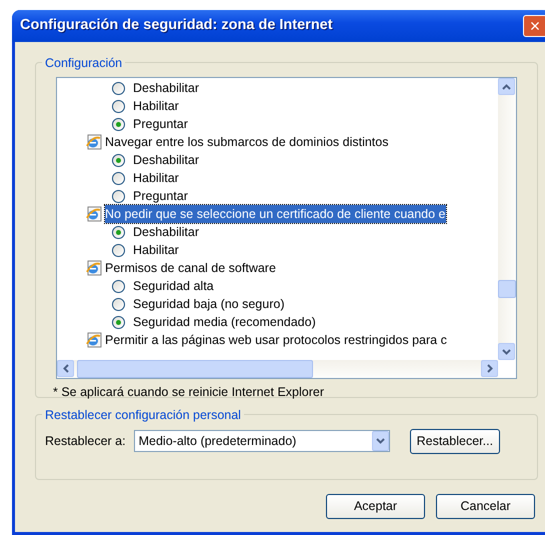 The height and width of the screenshot is (535, 545). What do you see at coordinates (534, 26) in the screenshot?
I see `close-button: ×` at bounding box center [534, 26].